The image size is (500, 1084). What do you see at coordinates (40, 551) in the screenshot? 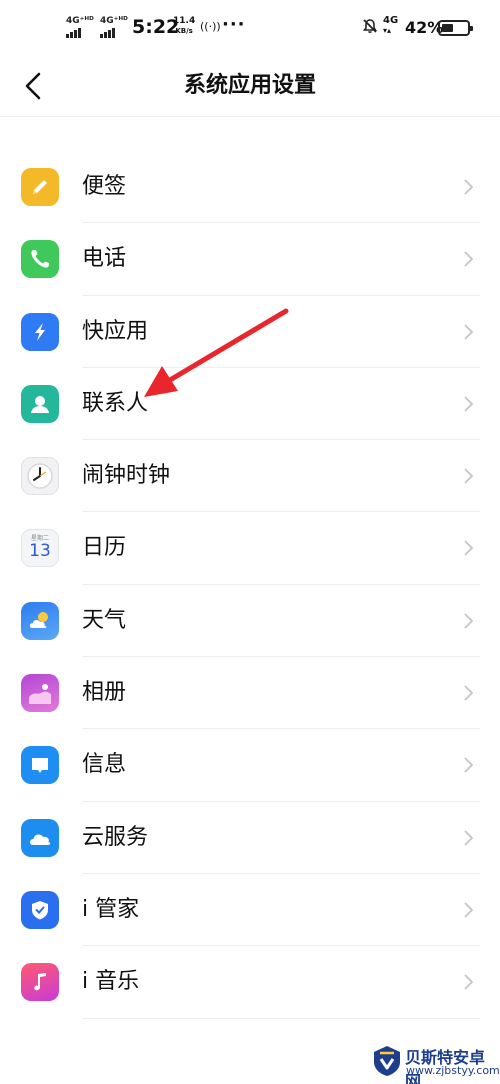
I see `calendar-day: 13` at bounding box center [40, 551].